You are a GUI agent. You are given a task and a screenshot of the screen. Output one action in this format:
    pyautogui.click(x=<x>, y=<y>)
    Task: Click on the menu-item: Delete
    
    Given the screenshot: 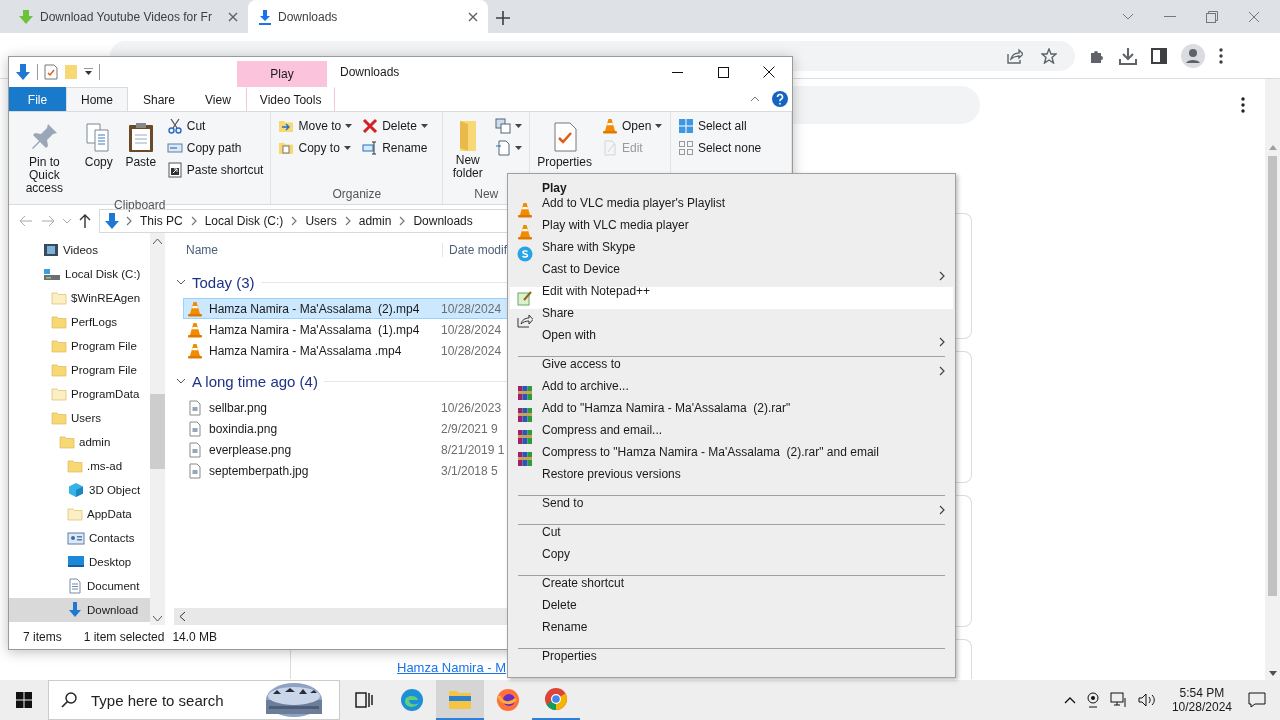 What is the action you would take?
    pyautogui.click(x=731, y=612)
    